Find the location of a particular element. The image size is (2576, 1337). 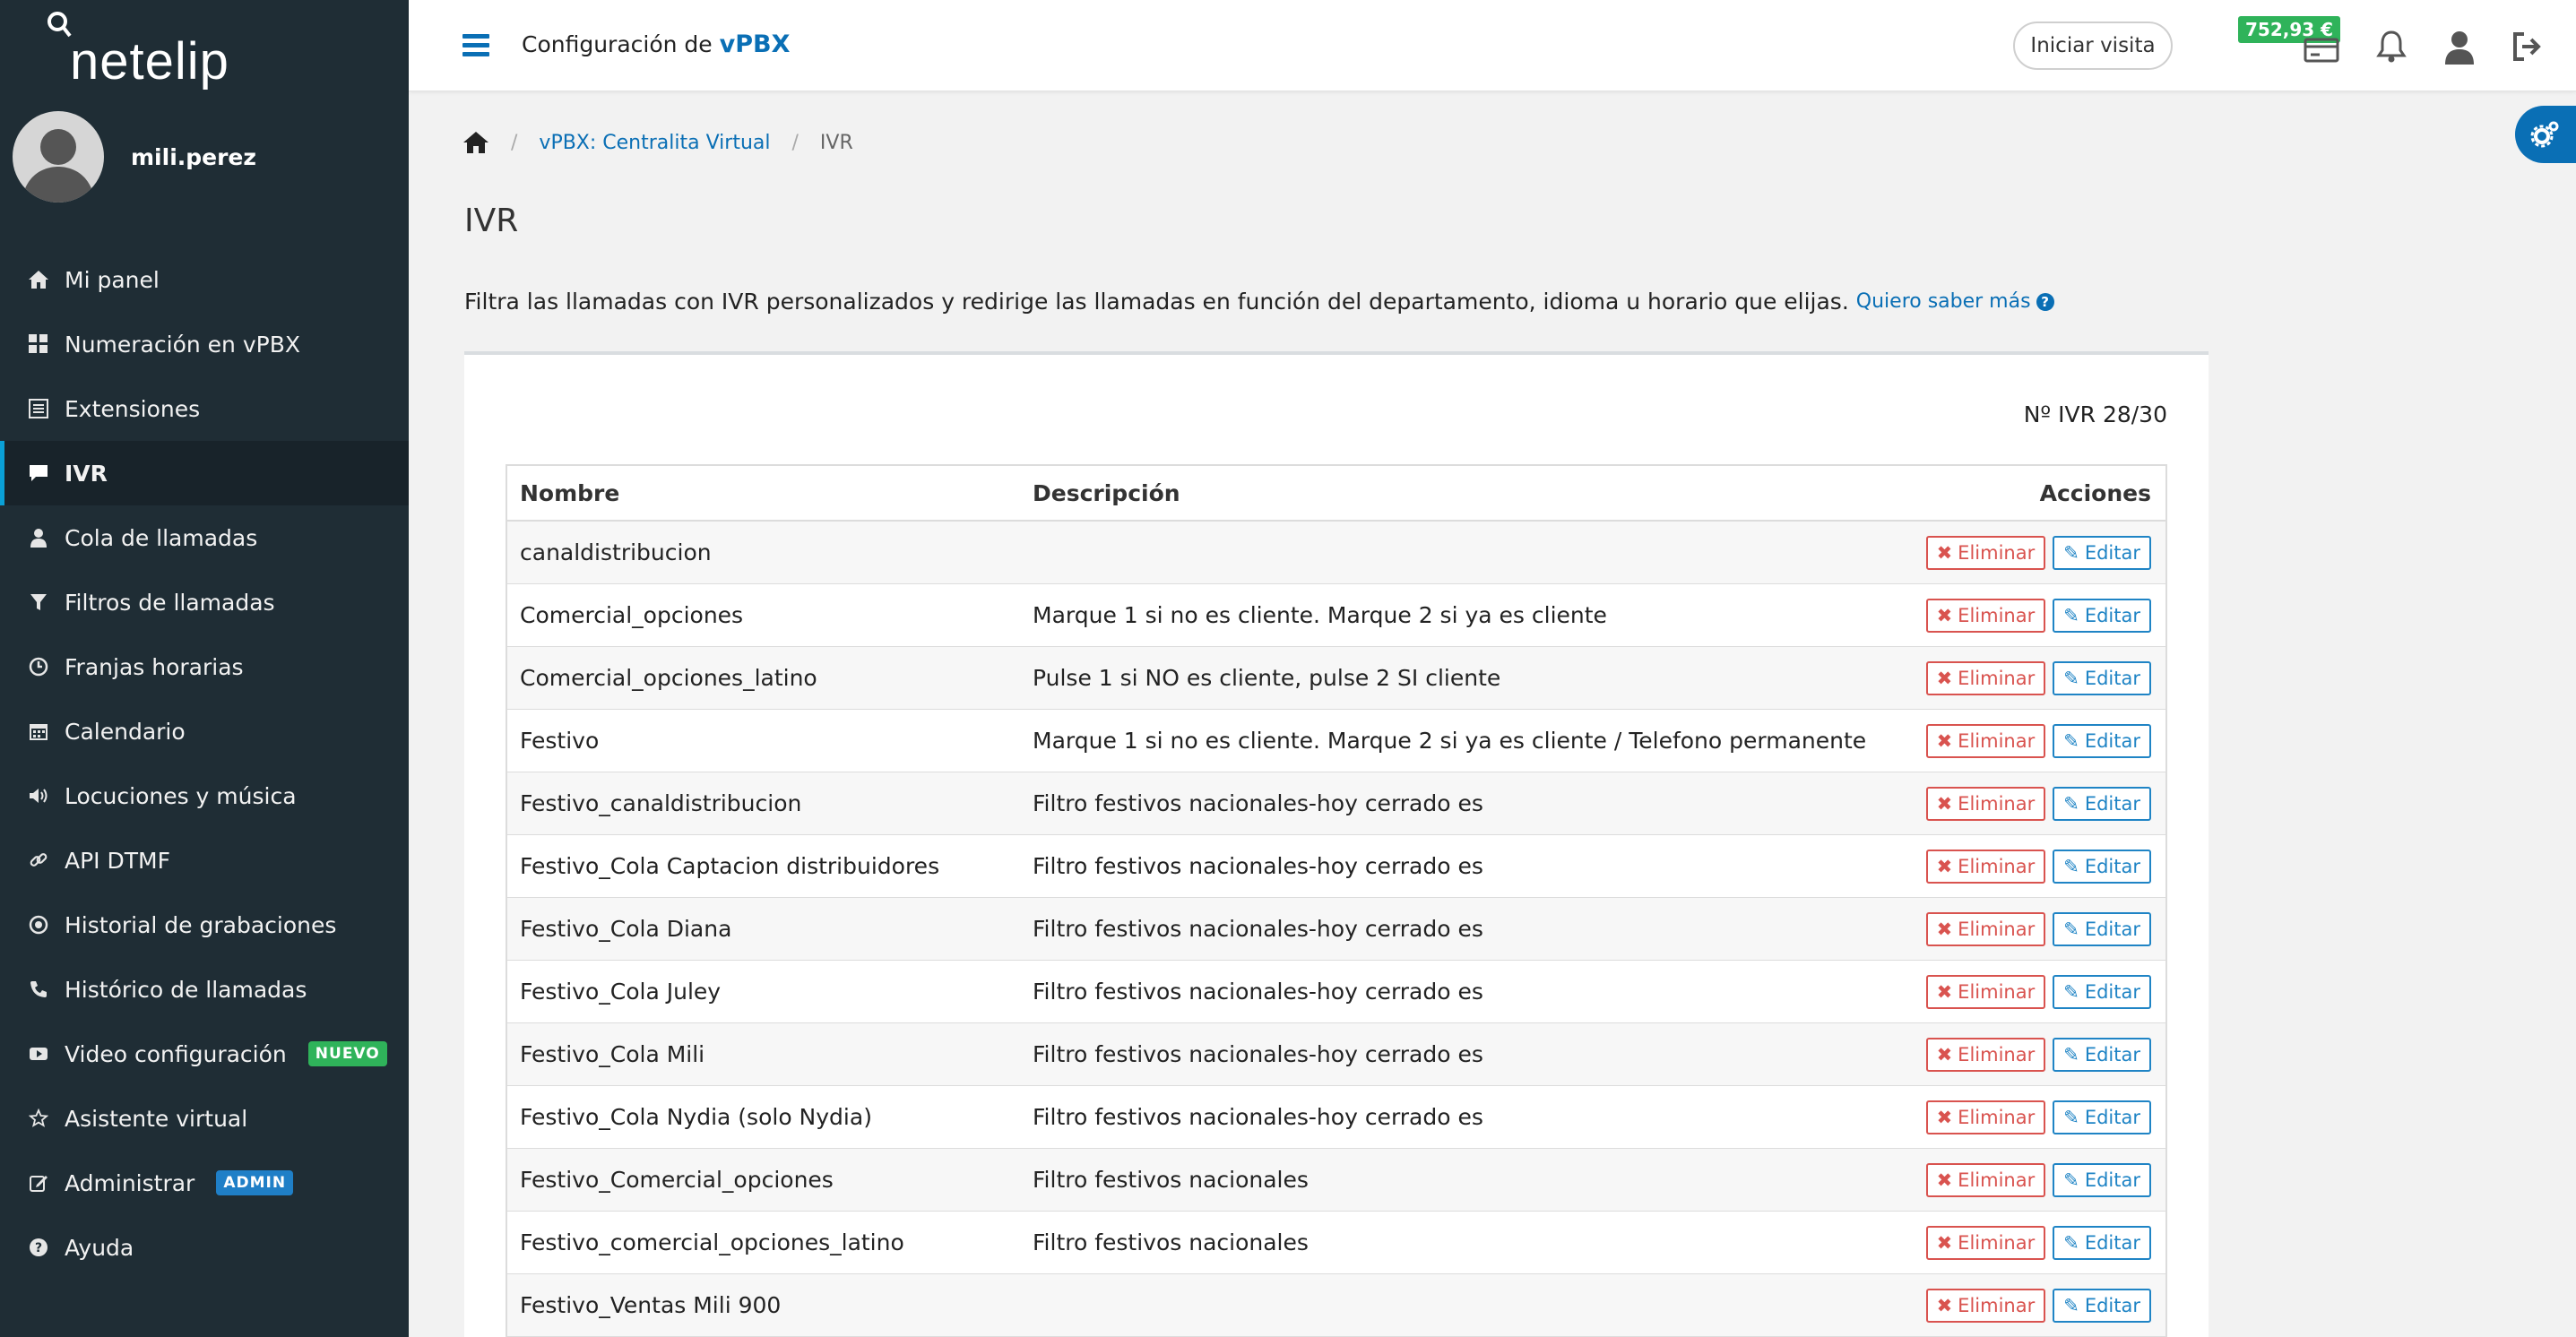

breadcrumb-current: IVR is located at coordinates (836, 143).